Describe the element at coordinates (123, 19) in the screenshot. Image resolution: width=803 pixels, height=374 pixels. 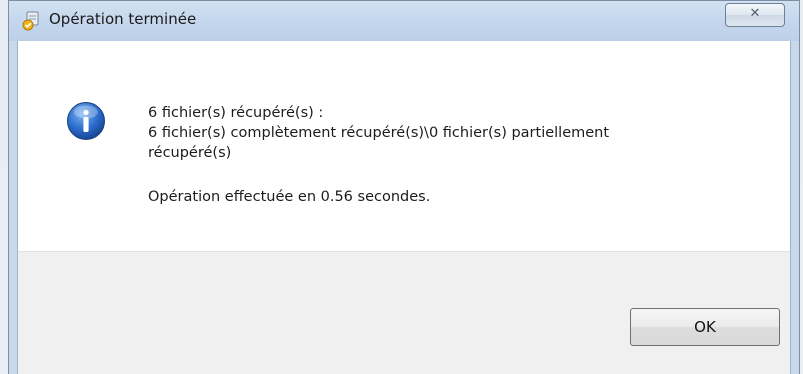
I see `window-title: Opération terminée` at that location.